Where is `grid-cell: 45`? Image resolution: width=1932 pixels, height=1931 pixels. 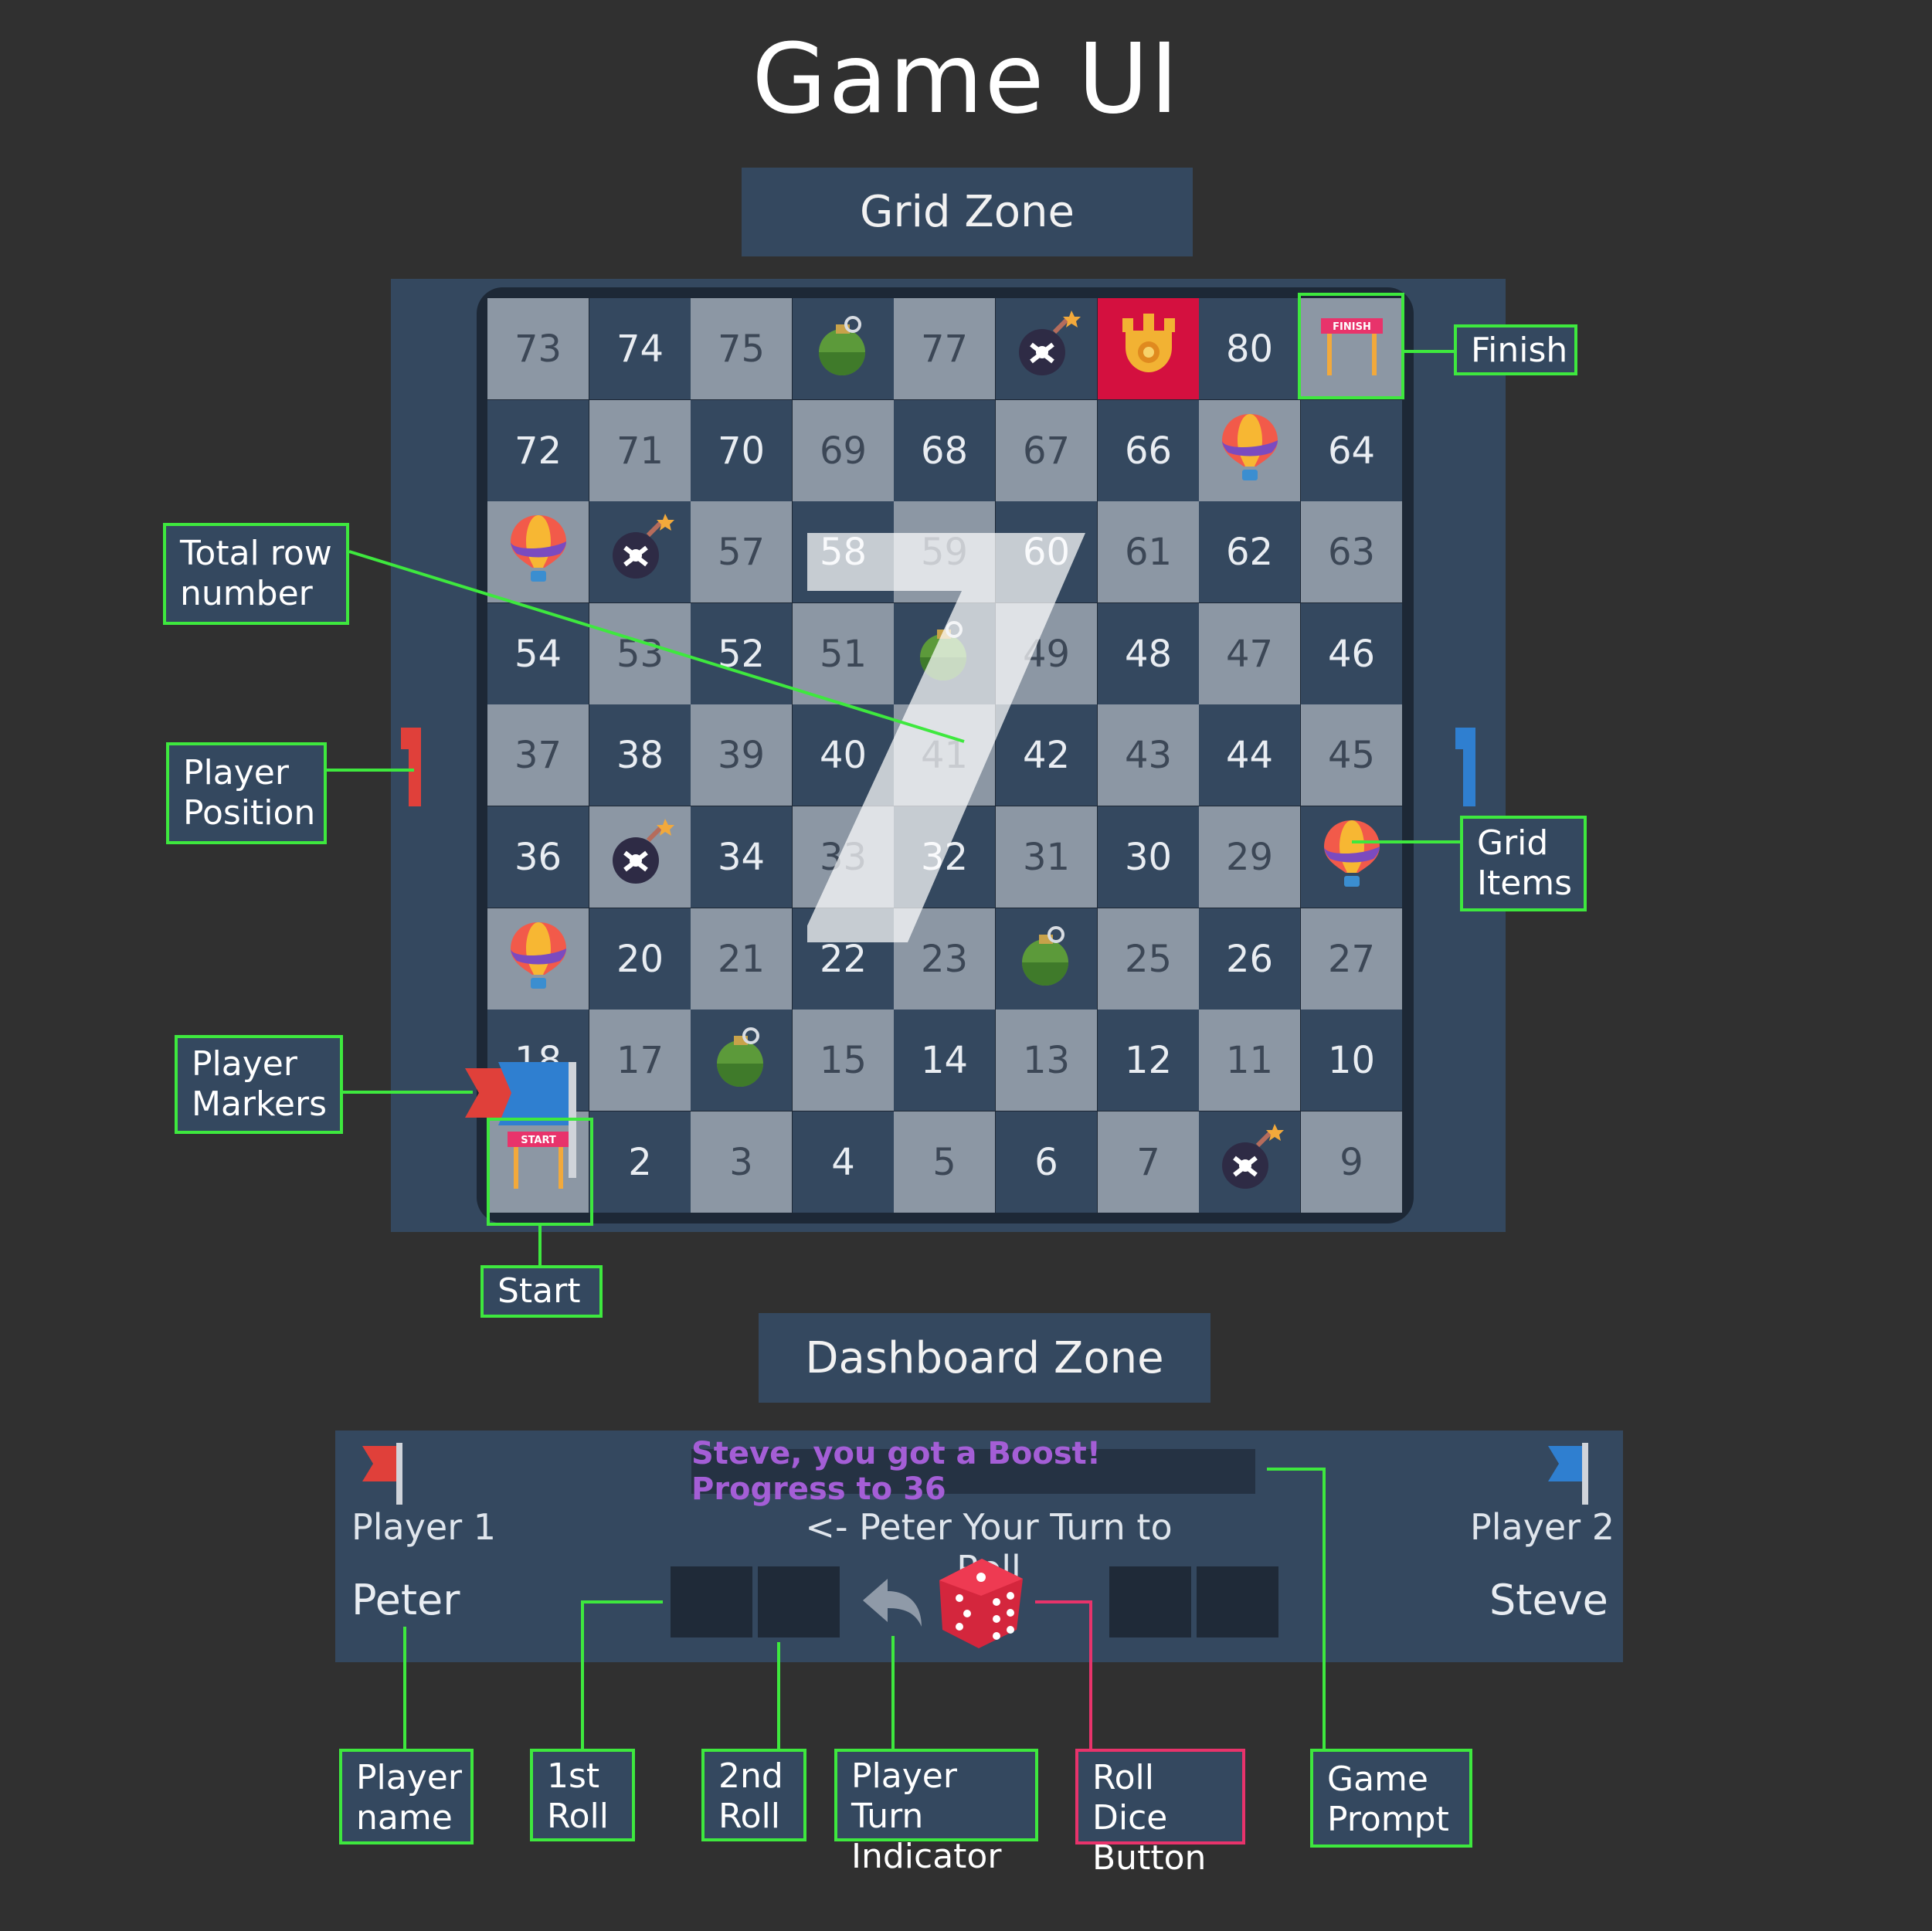 grid-cell: 45 is located at coordinates (1351, 755).